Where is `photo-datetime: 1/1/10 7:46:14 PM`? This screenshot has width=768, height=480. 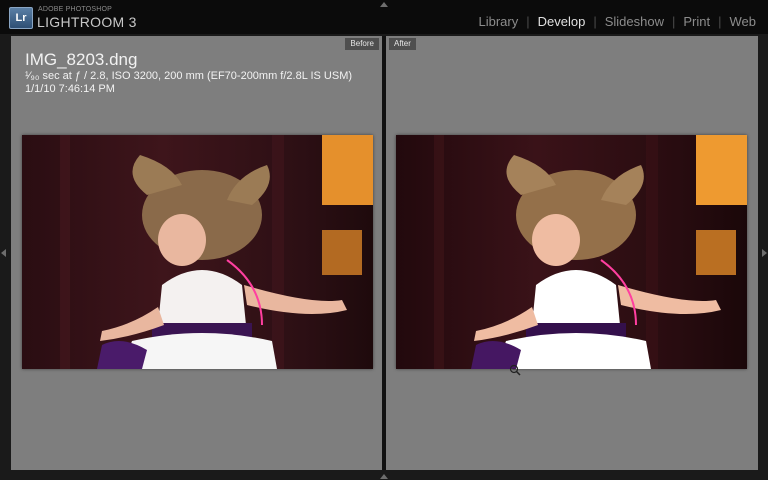 photo-datetime: 1/1/10 7:46:14 PM is located at coordinates (70, 89).